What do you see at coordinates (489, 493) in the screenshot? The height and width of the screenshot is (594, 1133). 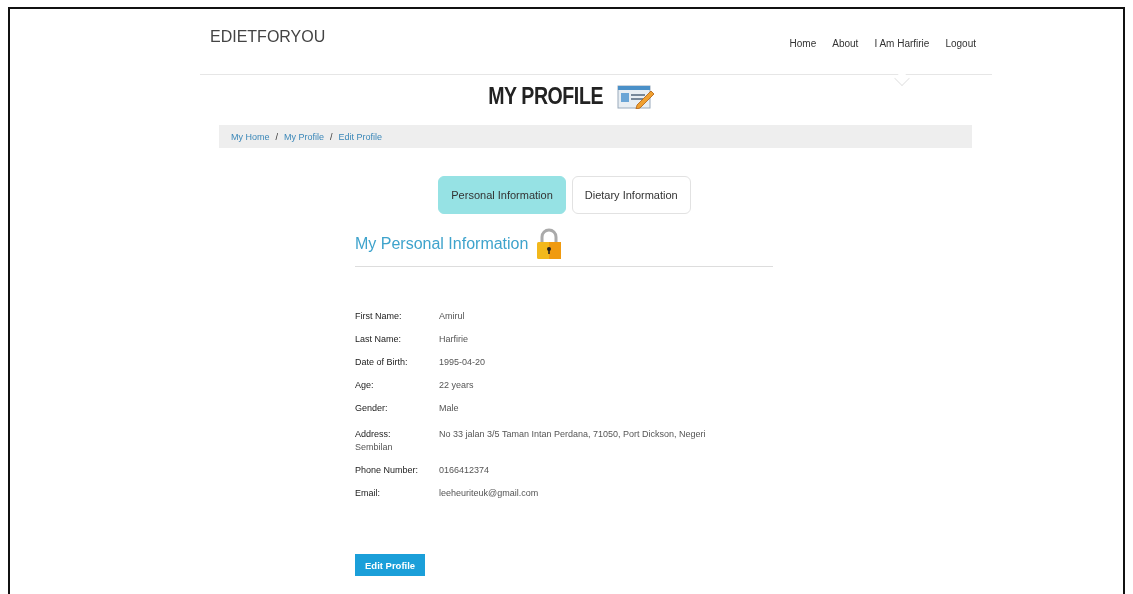 I see `field-value: leeheuriteuk@gmail.com` at bounding box center [489, 493].